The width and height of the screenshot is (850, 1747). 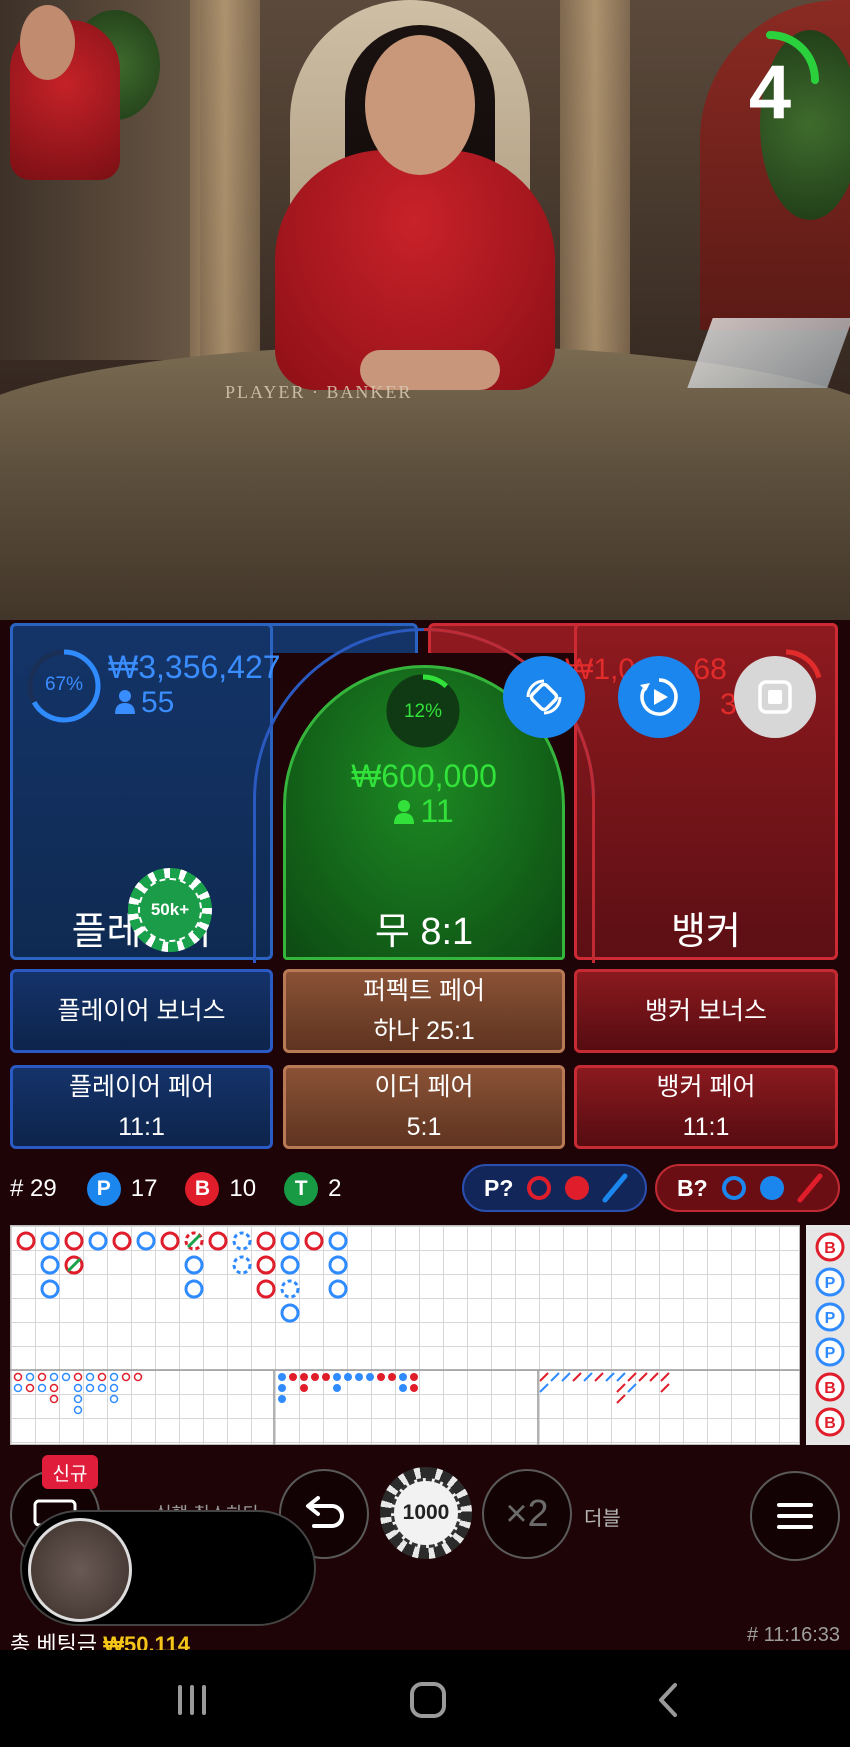 I want to click on menu-button, so click(x=795, y=1516).